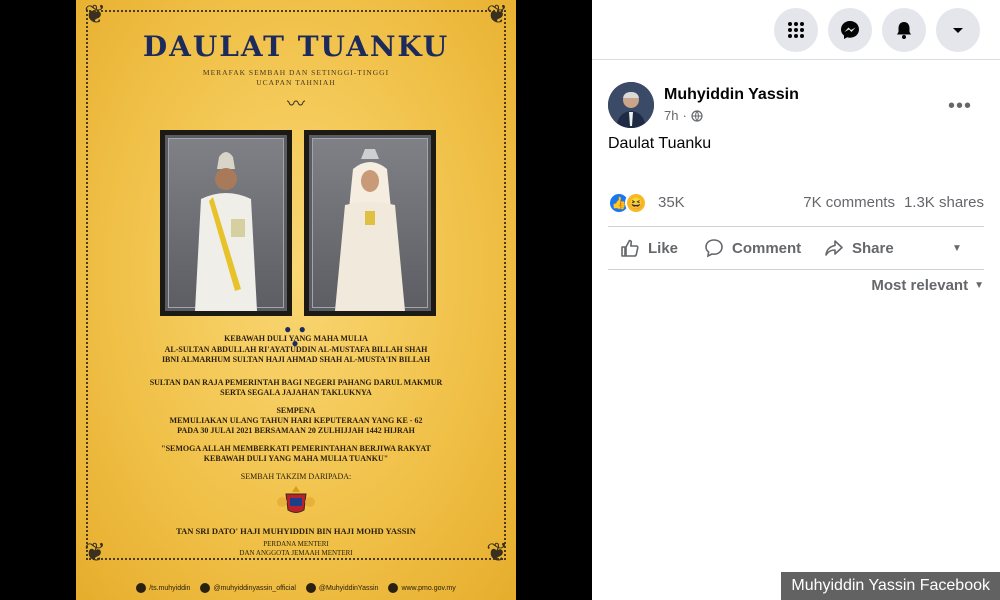 The image size is (1000, 600). I want to click on portrait-sultan, so click(226, 223).